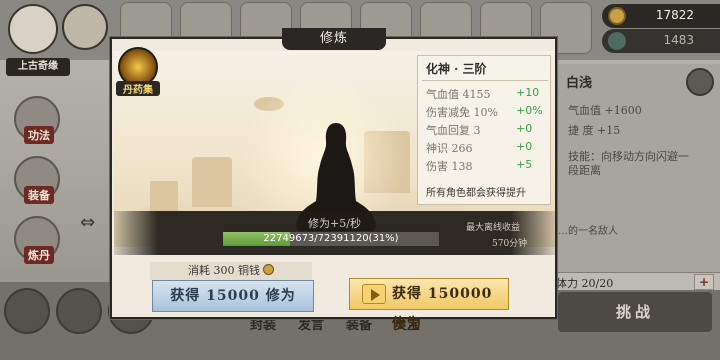 The image size is (720, 360). What do you see at coordinates (89, 223) in the screenshot?
I see `expand-arrow-icon: ⇔` at bounding box center [89, 223].